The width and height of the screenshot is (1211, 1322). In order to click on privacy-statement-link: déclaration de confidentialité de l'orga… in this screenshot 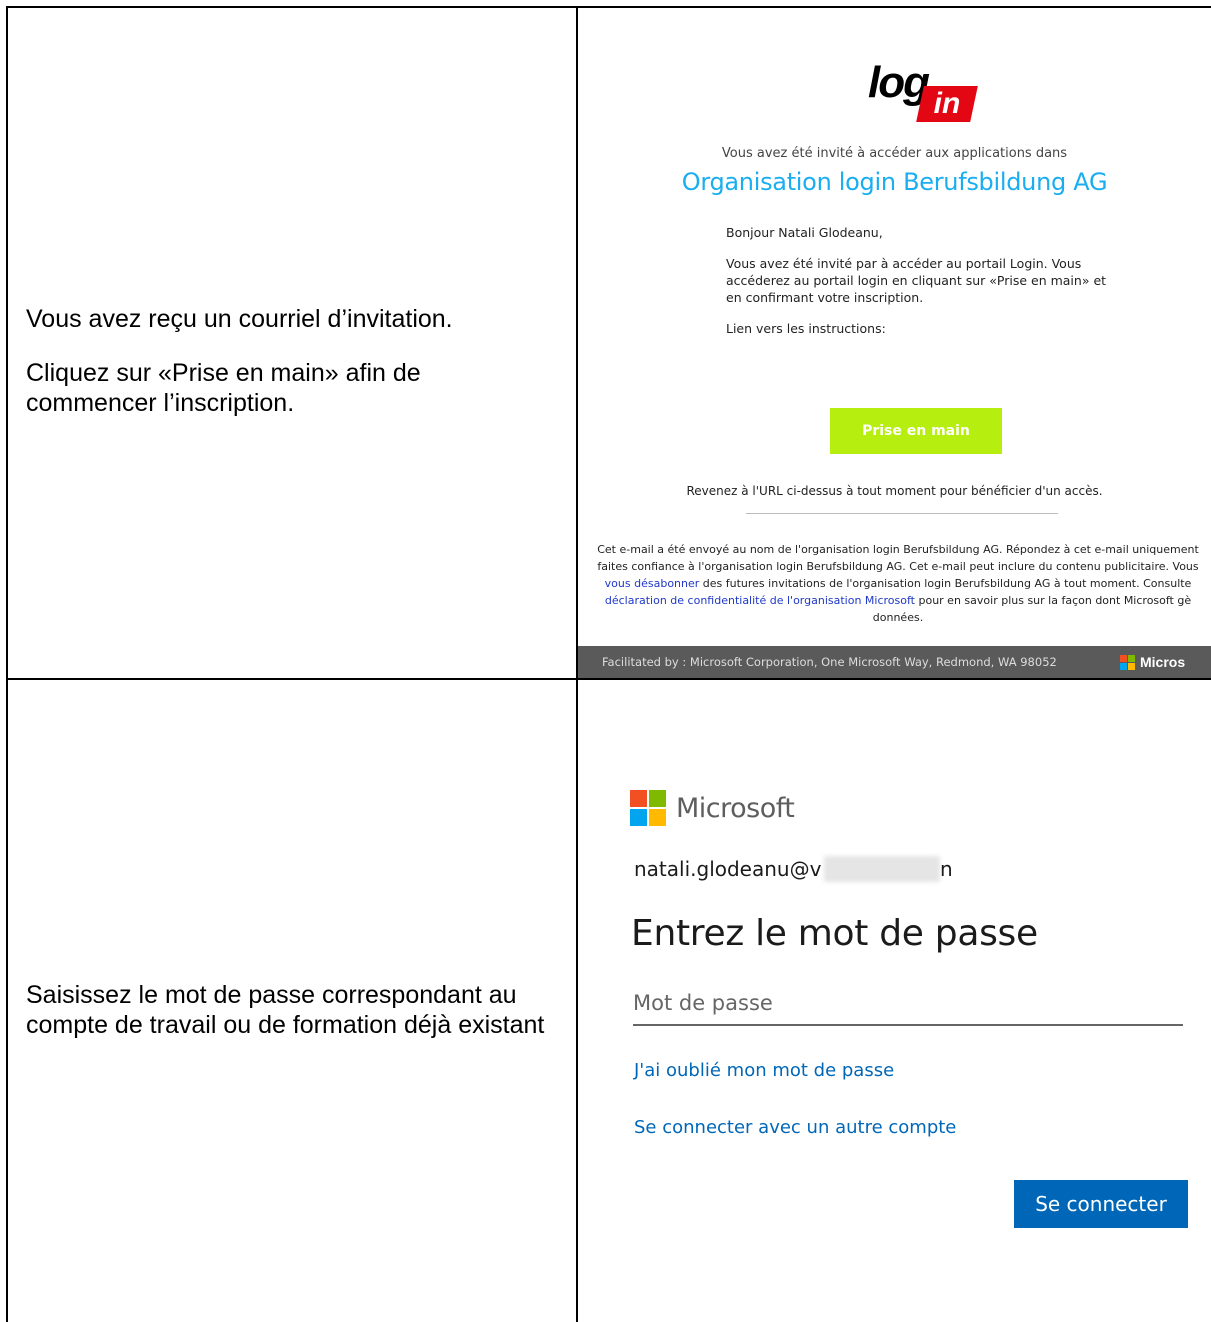, I will do `click(760, 600)`.